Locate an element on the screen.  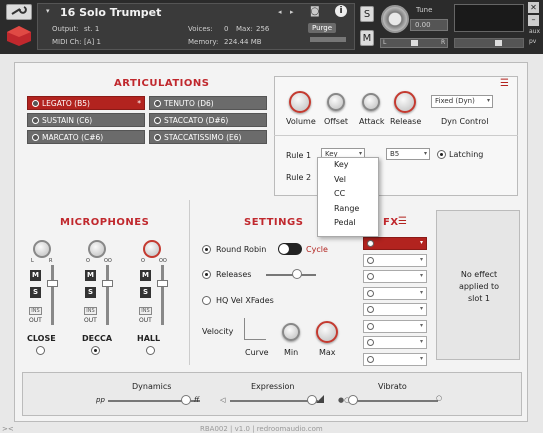
min-knob is located at coordinates (291, 332).